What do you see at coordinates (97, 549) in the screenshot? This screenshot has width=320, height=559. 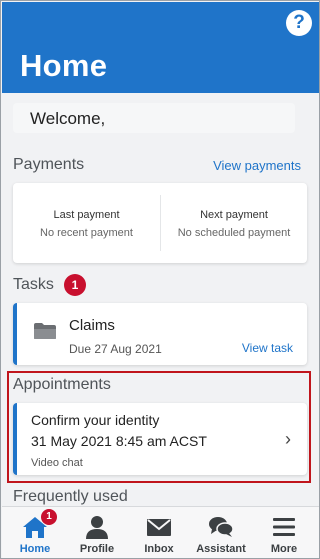 I see `nav-profile-label: Profile` at bounding box center [97, 549].